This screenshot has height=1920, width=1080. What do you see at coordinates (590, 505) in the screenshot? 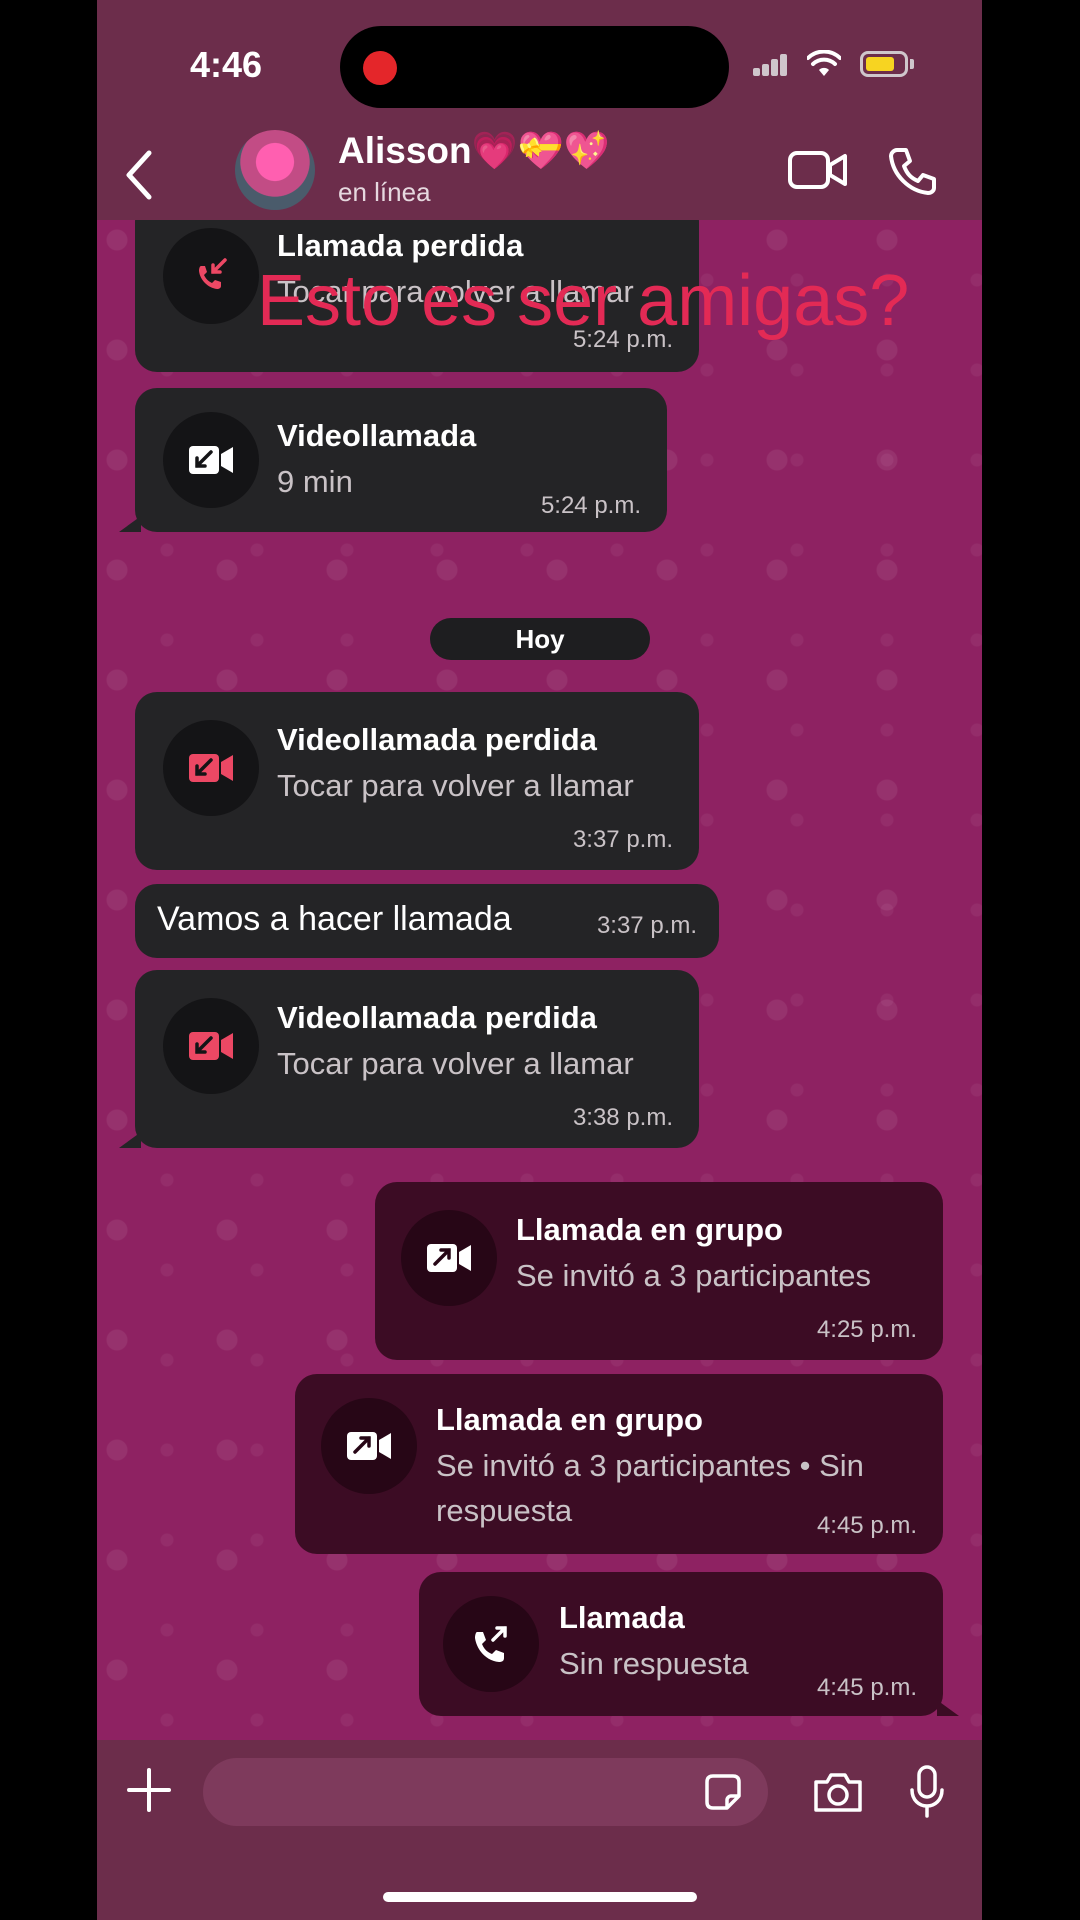
I see `message-time: 5:24 p.m.` at bounding box center [590, 505].